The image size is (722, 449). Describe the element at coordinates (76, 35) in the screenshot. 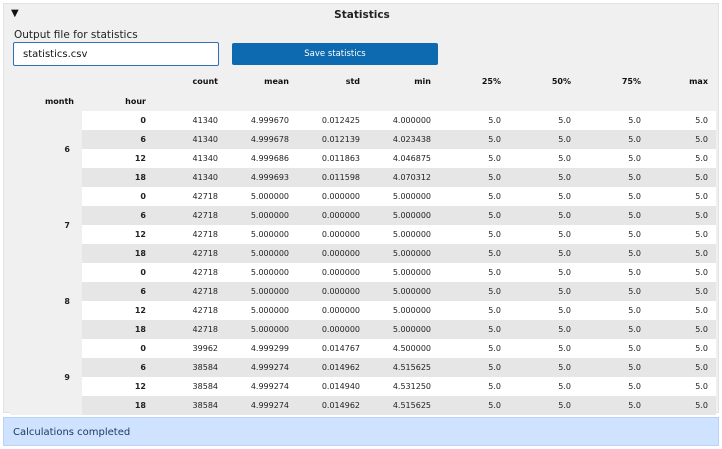

I see `output-file-label: Output file for statistics` at that location.